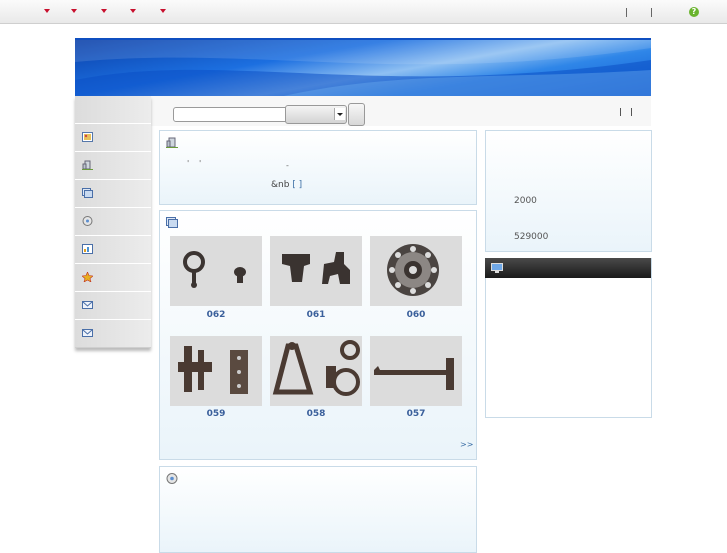  What do you see at coordinates (363, 12) in the screenshot?
I see `top-navigation-bar: ?` at bounding box center [363, 12].